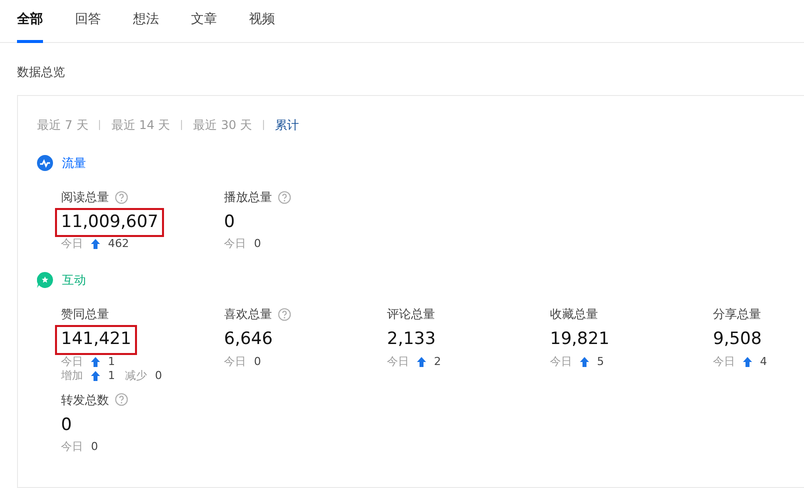 The height and width of the screenshot is (488, 804). I want to click on stat-value: 2, so click(437, 361).